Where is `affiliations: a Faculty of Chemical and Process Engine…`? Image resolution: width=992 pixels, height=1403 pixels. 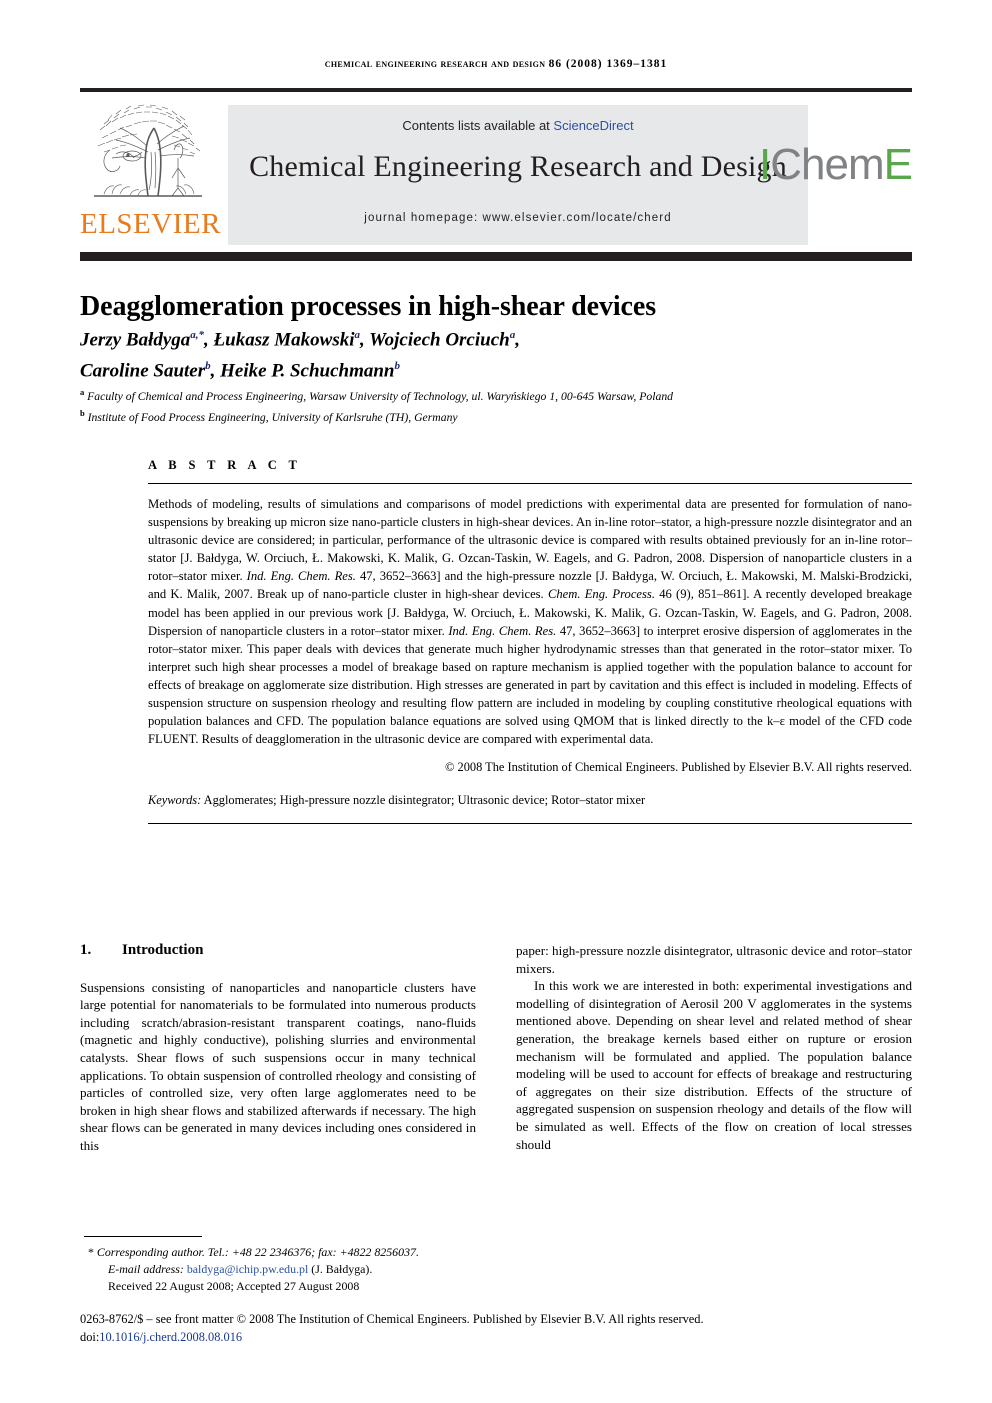 affiliations: a Faculty of Chemical and Process Engine… is located at coordinates (490, 405).